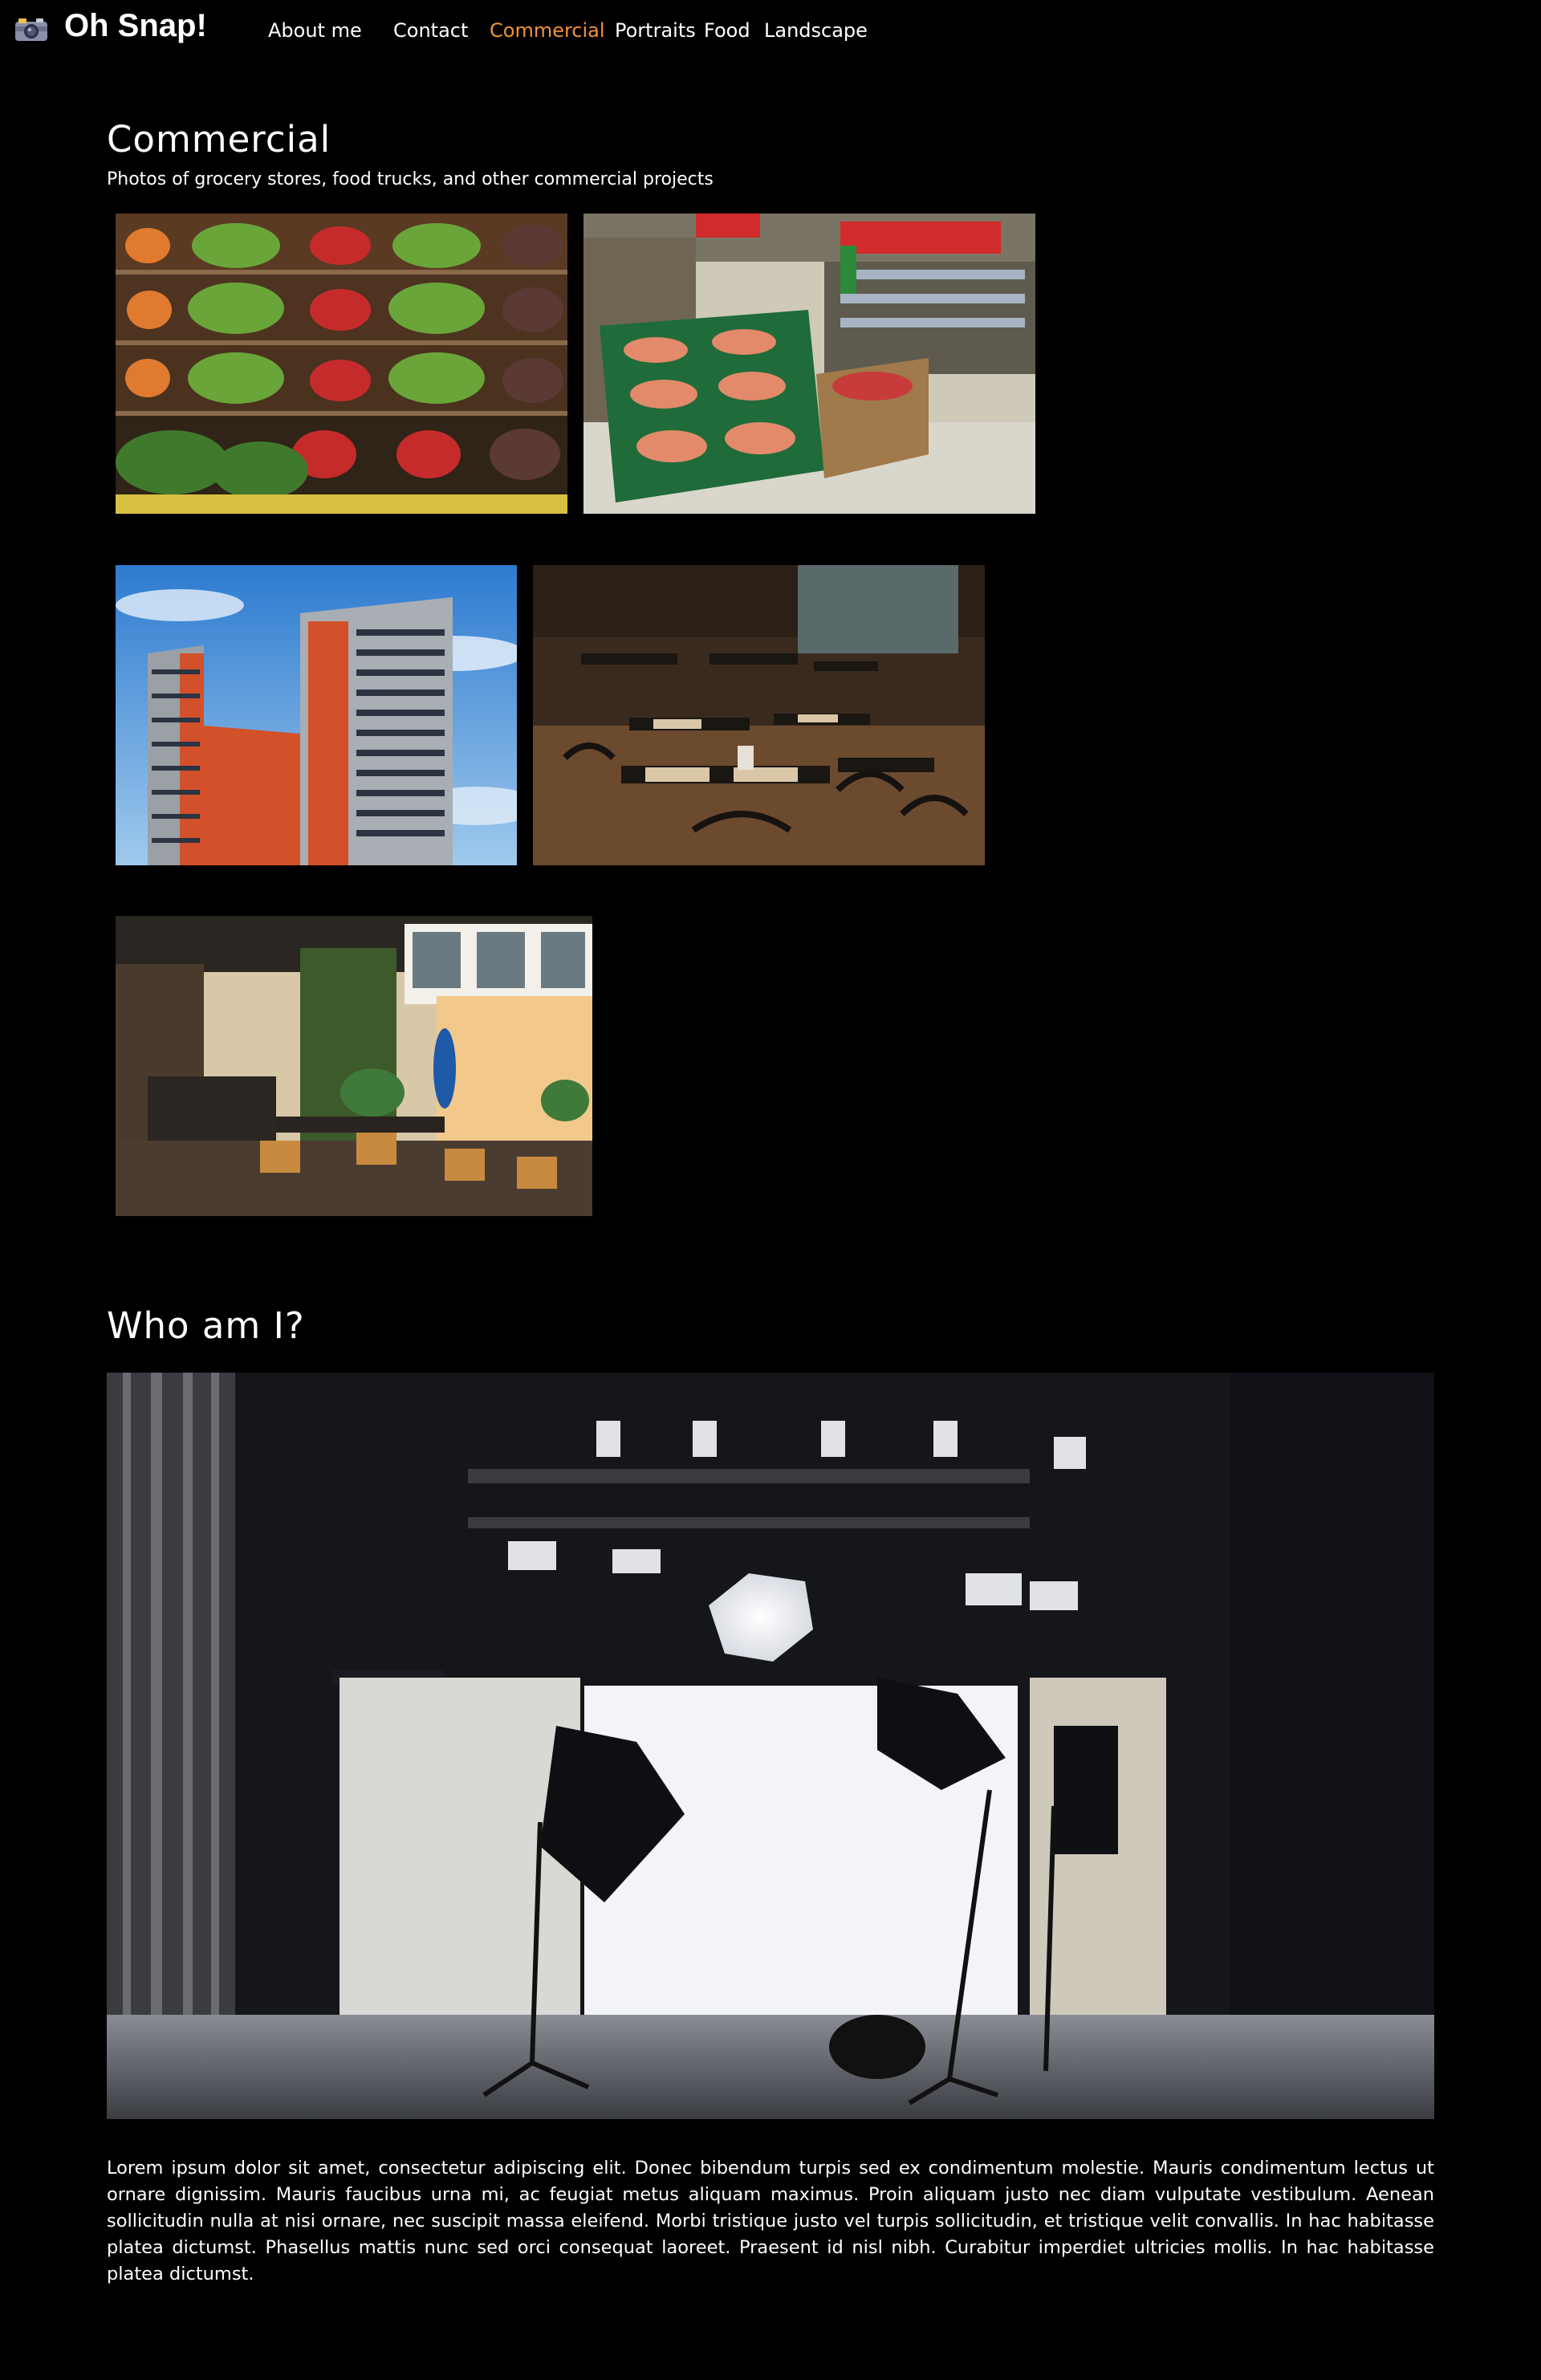 This screenshot has height=2380, width=1541. Describe the element at coordinates (655, 30) in the screenshot. I see `nav-link-portraits: Portraits` at that location.